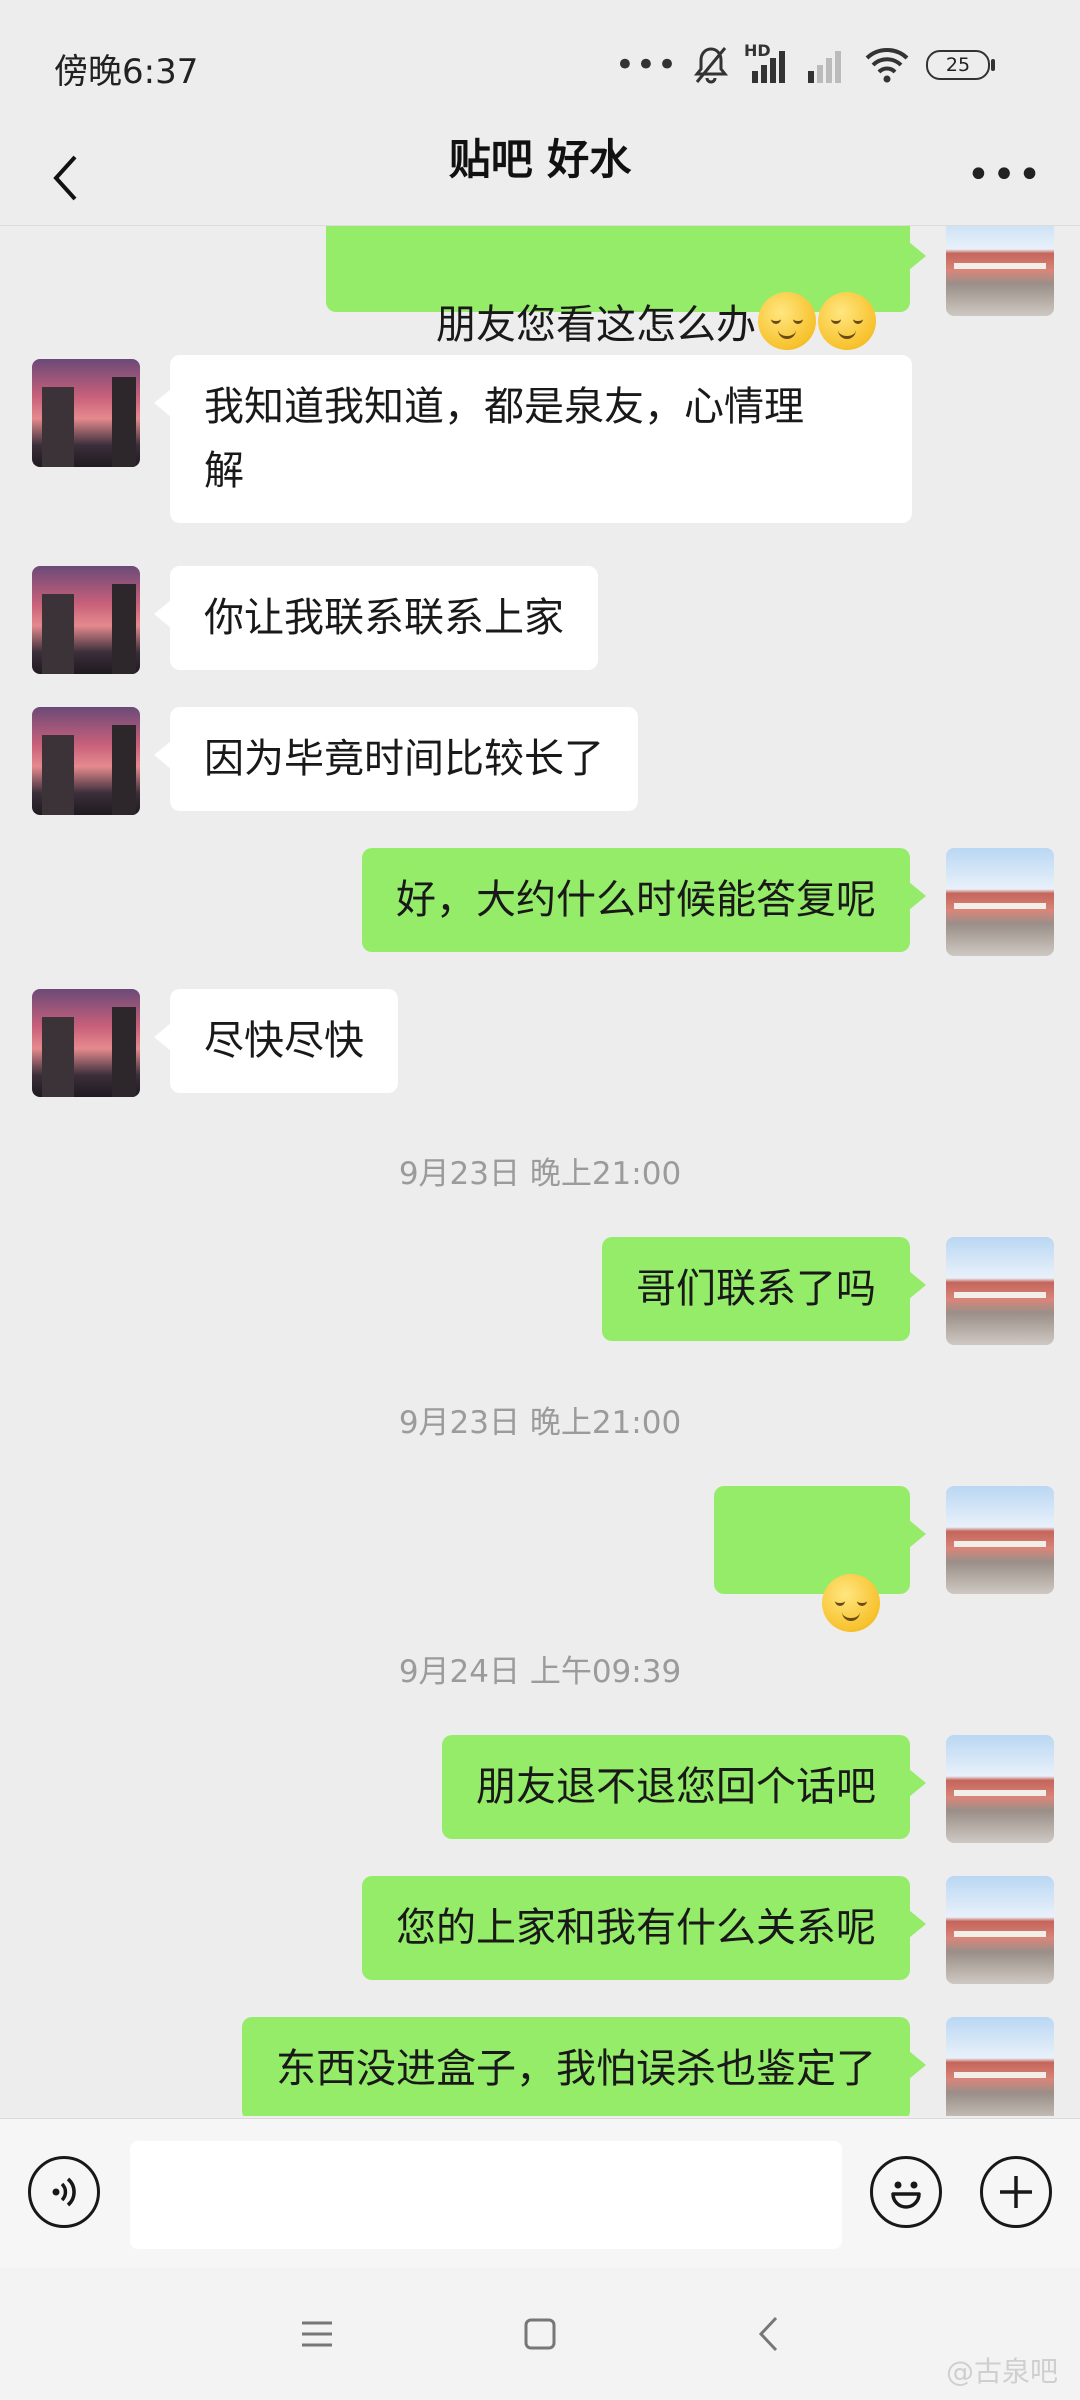 The image size is (1080, 2400). I want to click on message-input, so click(486, 2195).